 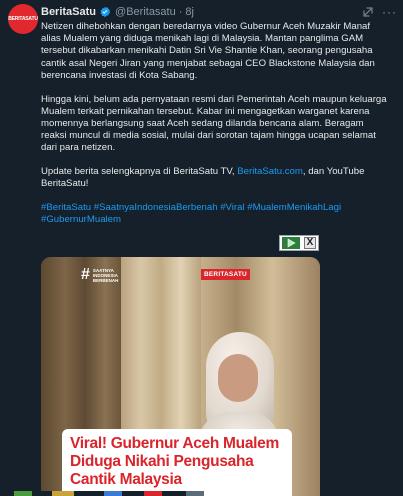 I want to click on avatar-text: BERITASATU, so click(x=23, y=19).